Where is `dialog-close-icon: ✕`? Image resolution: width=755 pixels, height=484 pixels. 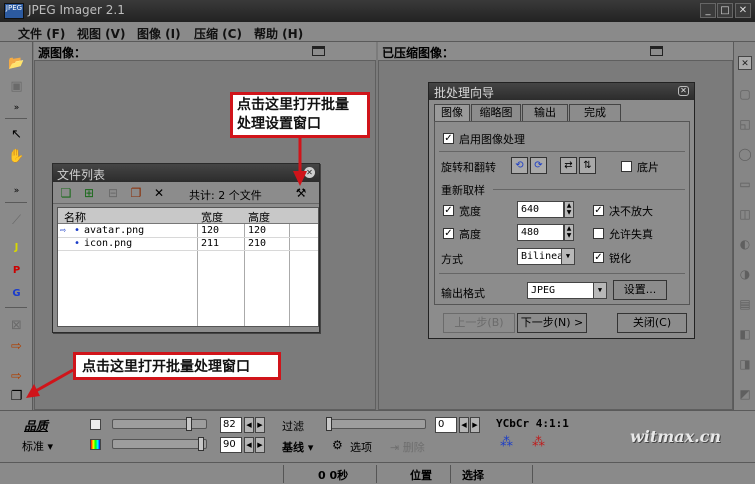
dialog-close-icon: ✕ is located at coordinates (683, 91).